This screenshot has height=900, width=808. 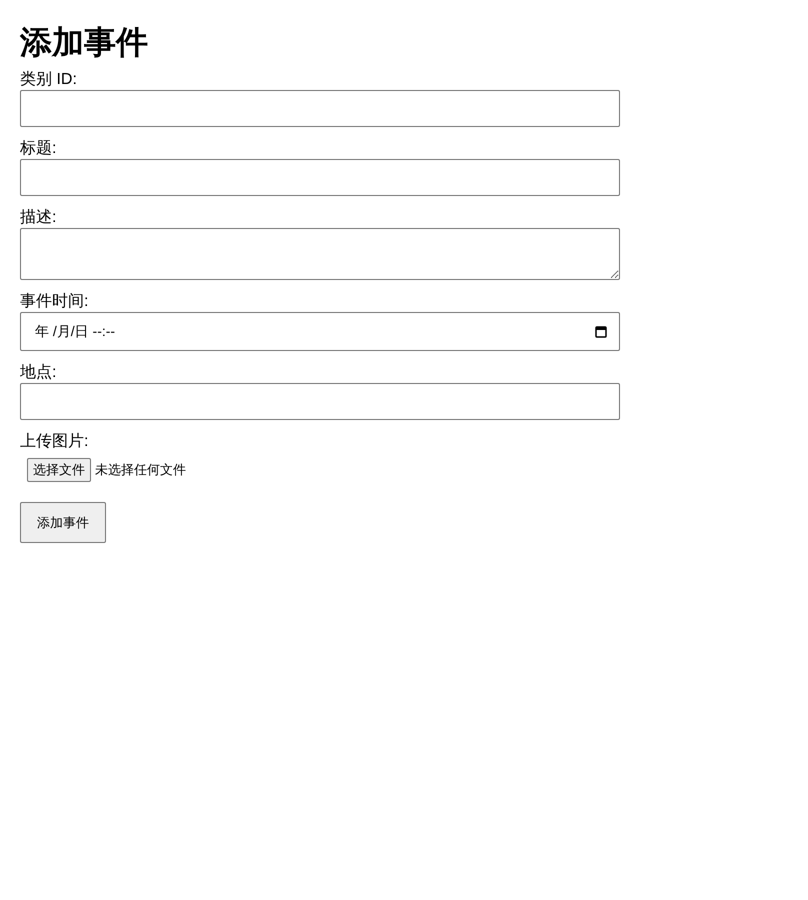 I want to click on field-label: 类别 ID:, so click(x=48, y=80).